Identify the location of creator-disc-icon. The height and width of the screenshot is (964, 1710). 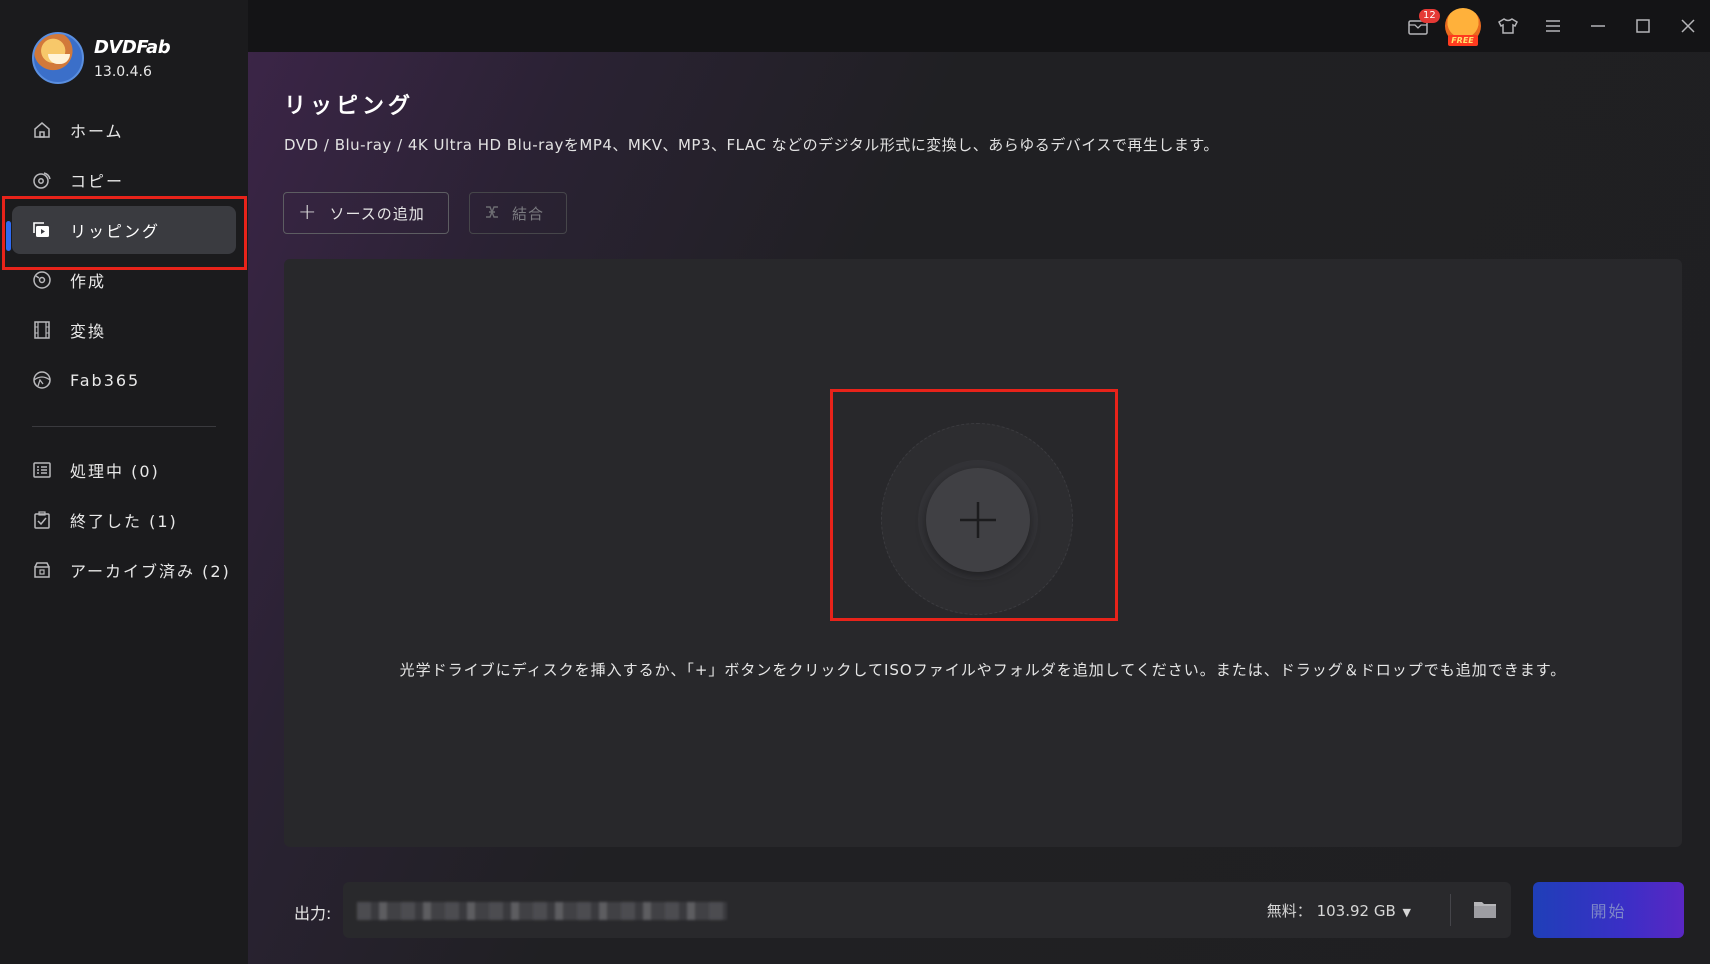
(42, 280).